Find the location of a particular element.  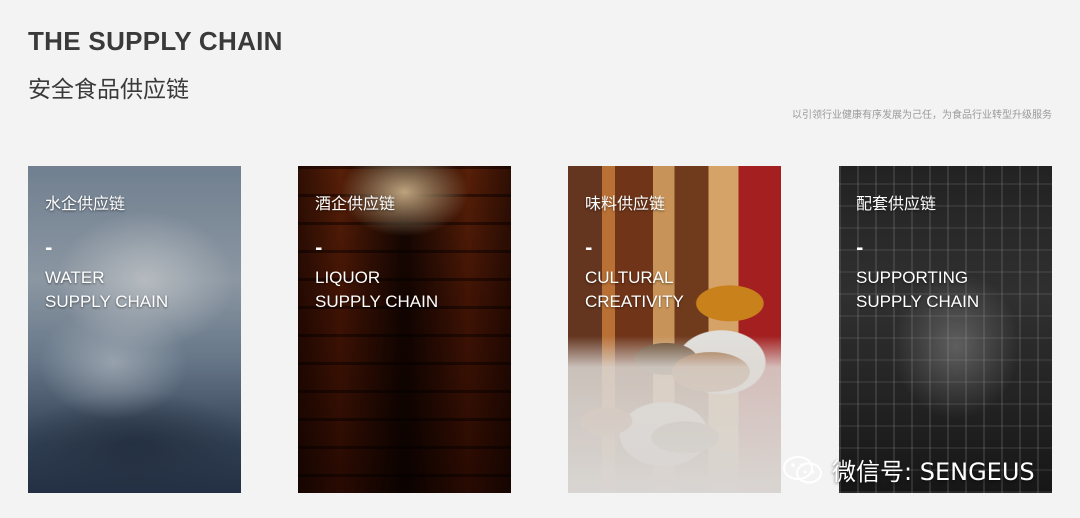

card-supporting-supply-chain: 配套供应链 - SUPPORTING SUPPLY CHAIN is located at coordinates (945, 329).